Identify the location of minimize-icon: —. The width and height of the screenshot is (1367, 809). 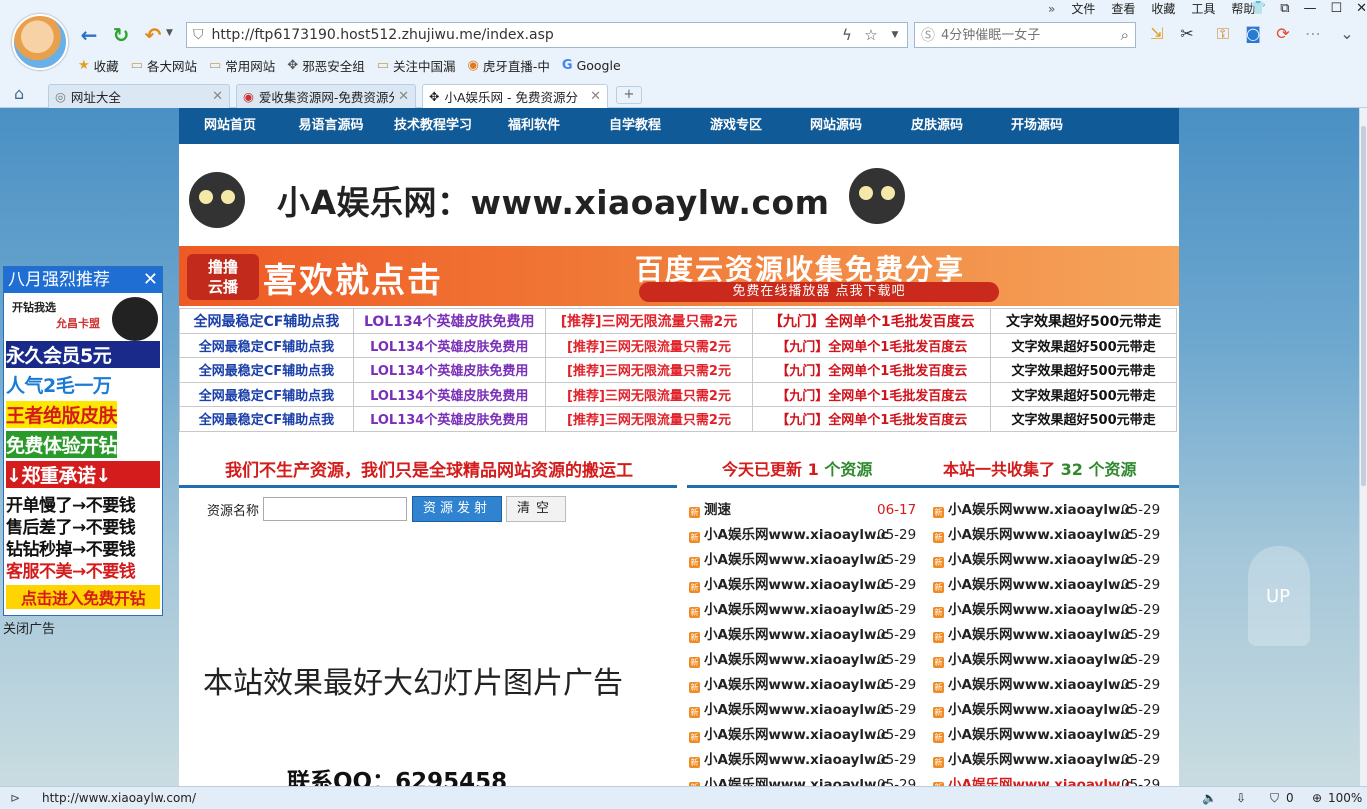
(1309, 9).